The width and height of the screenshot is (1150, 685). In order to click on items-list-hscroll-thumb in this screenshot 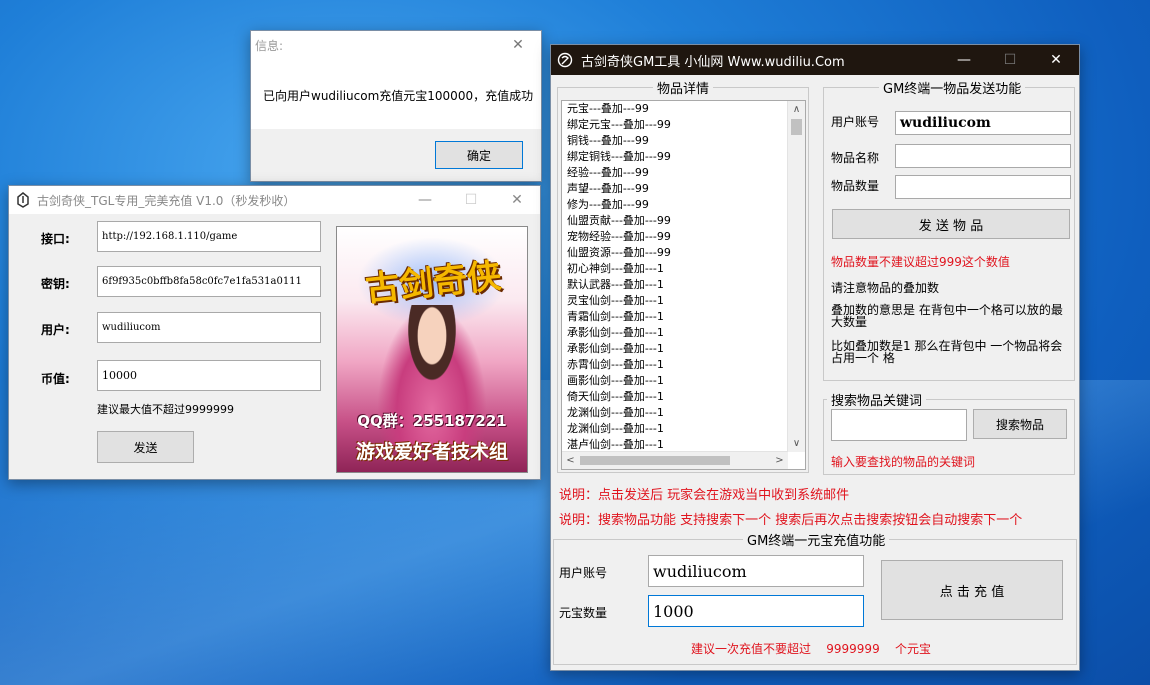, I will do `click(655, 460)`.